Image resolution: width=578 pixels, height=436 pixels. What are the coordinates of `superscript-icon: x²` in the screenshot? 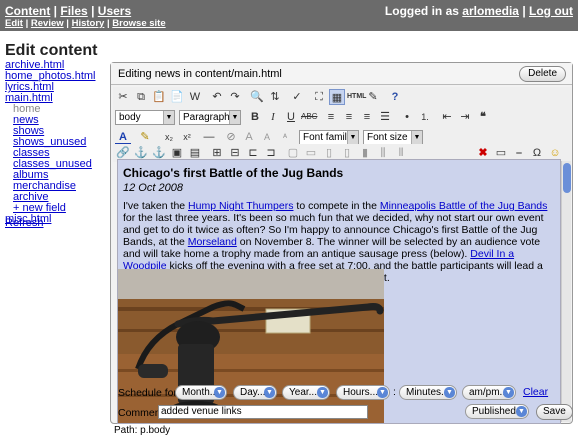 It's located at (187, 137).